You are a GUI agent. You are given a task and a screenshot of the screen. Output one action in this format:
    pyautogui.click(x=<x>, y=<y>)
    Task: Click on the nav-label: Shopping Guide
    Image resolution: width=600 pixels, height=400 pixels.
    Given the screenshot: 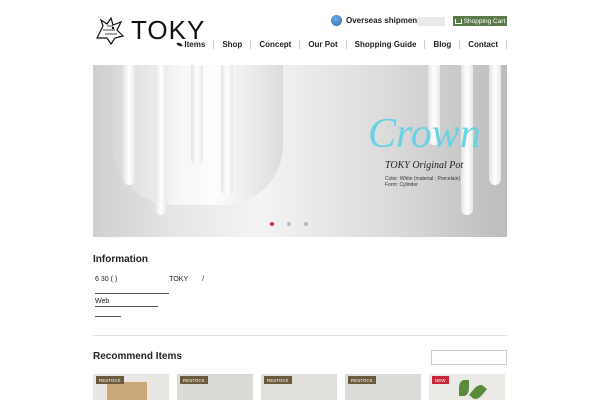 What is the action you would take?
    pyautogui.click(x=385, y=44)
    